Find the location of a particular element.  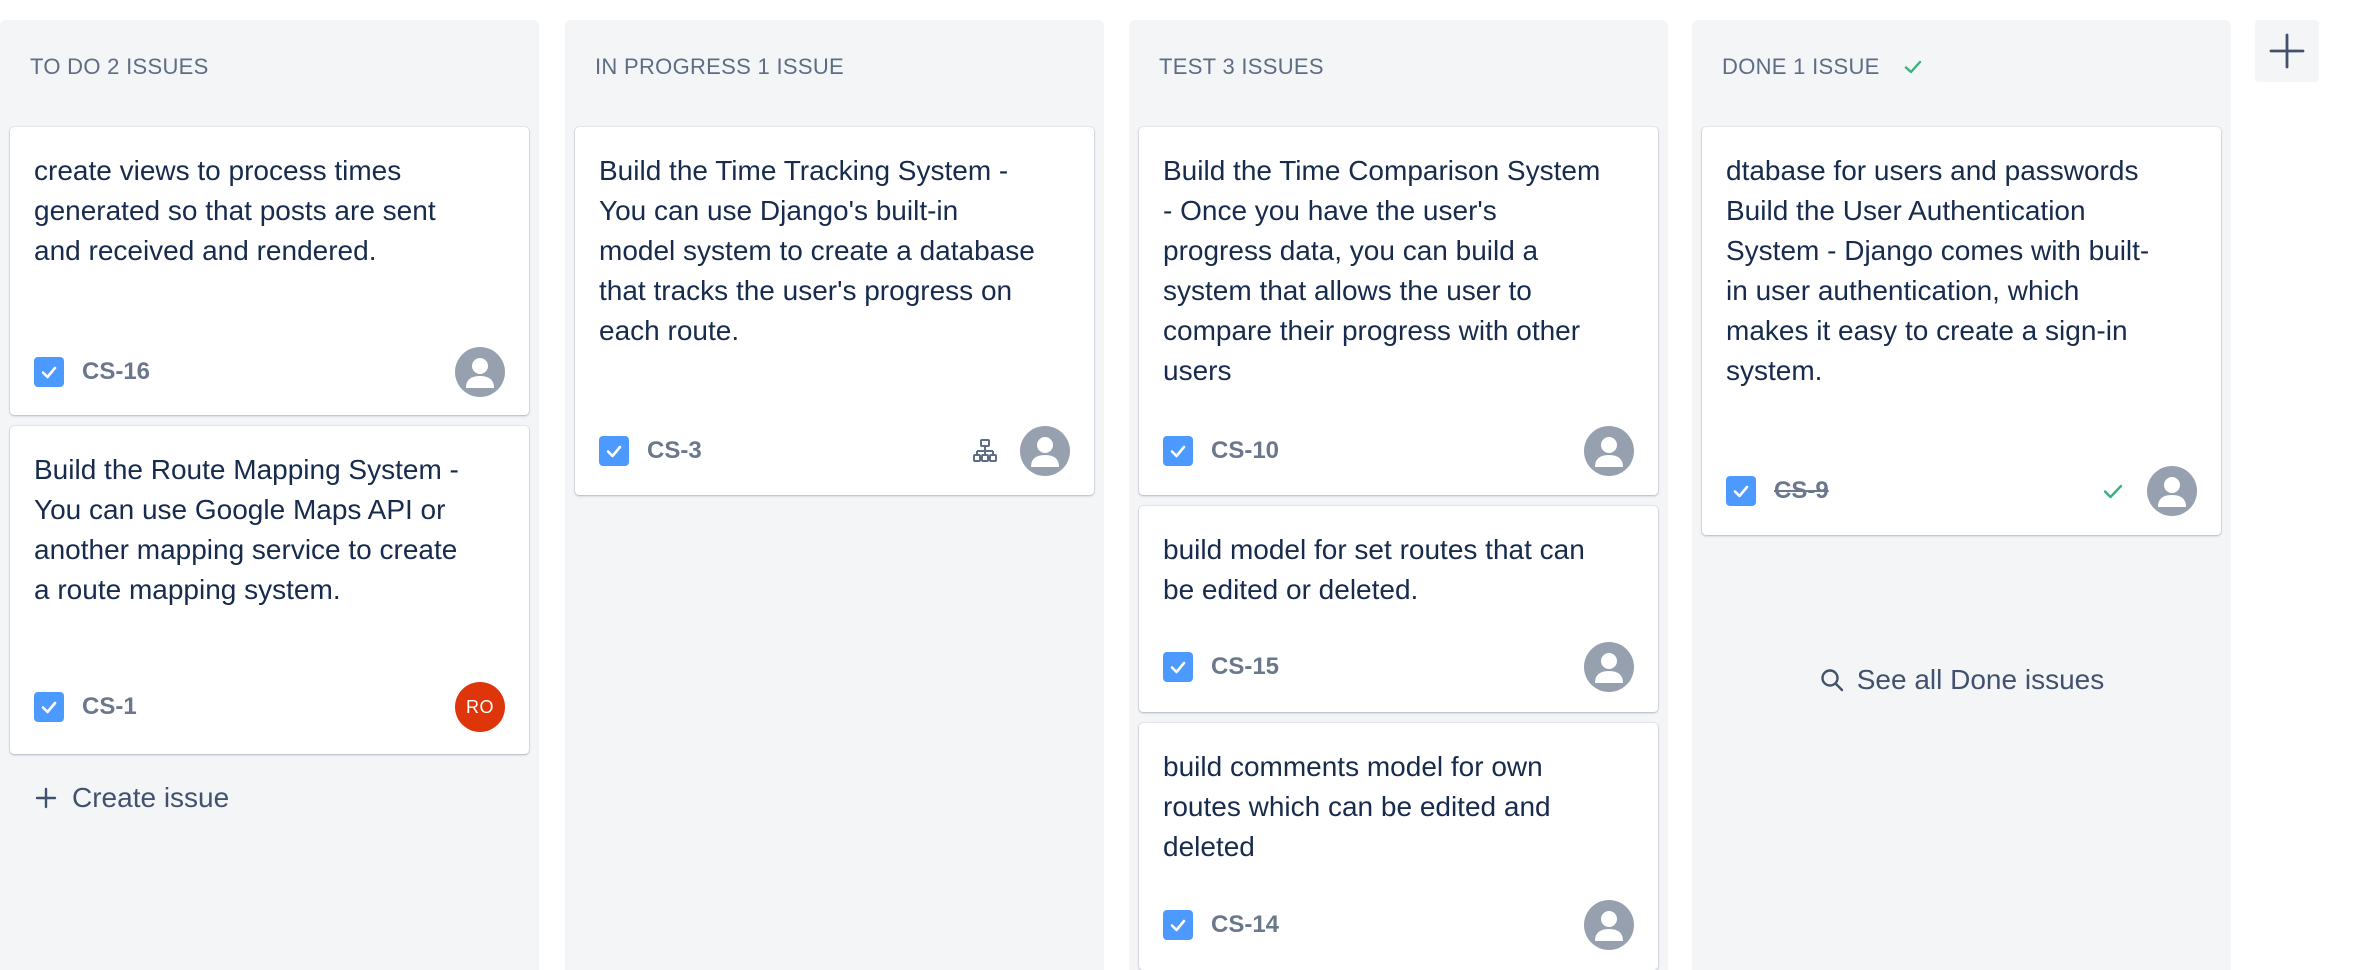

card-footer: CS-1 RO is located at coordinates (269, 707).